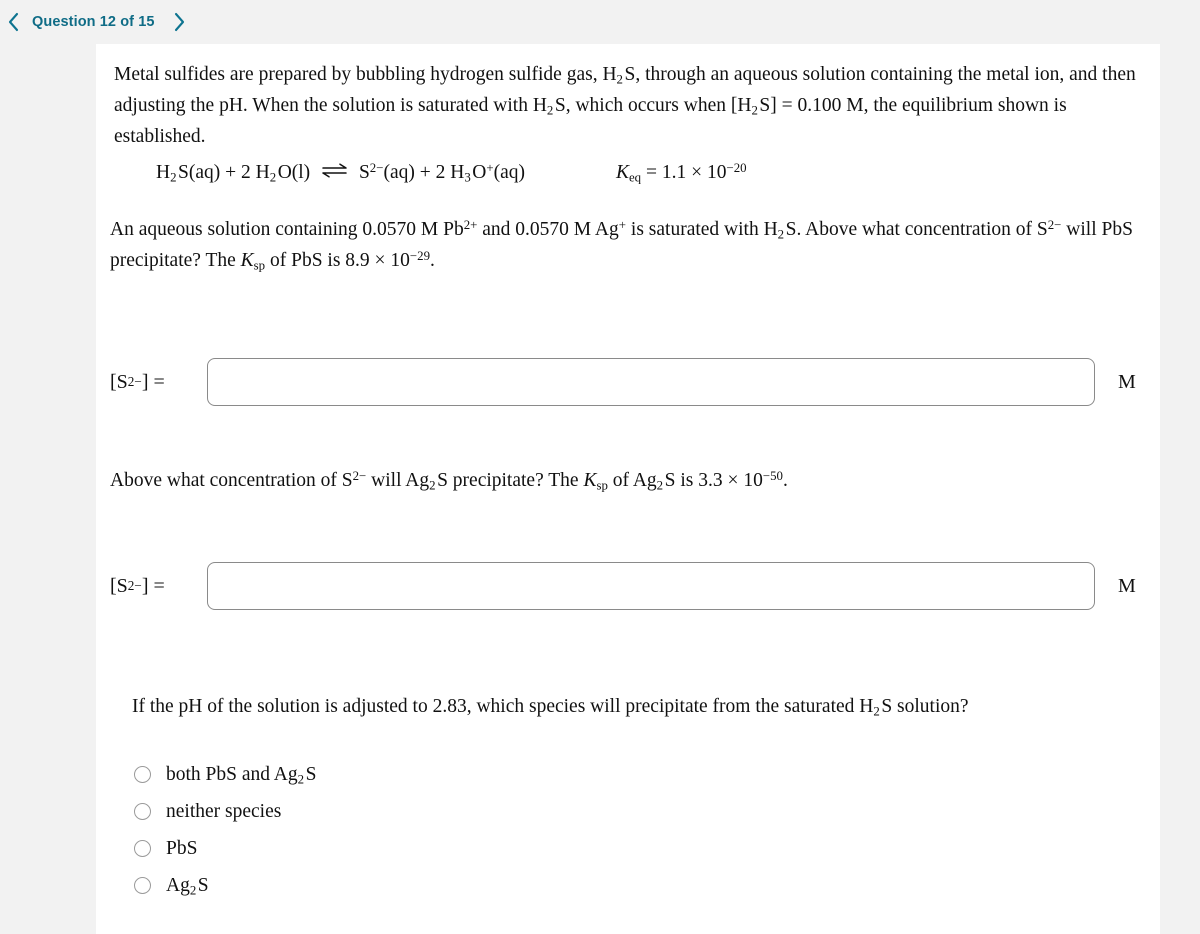 The image size is (1200, 934). What do you see at coordinates (334, 173) in the screenshot?
I see `equilibrium-arrow-icon` at bounding box center [334, 173].